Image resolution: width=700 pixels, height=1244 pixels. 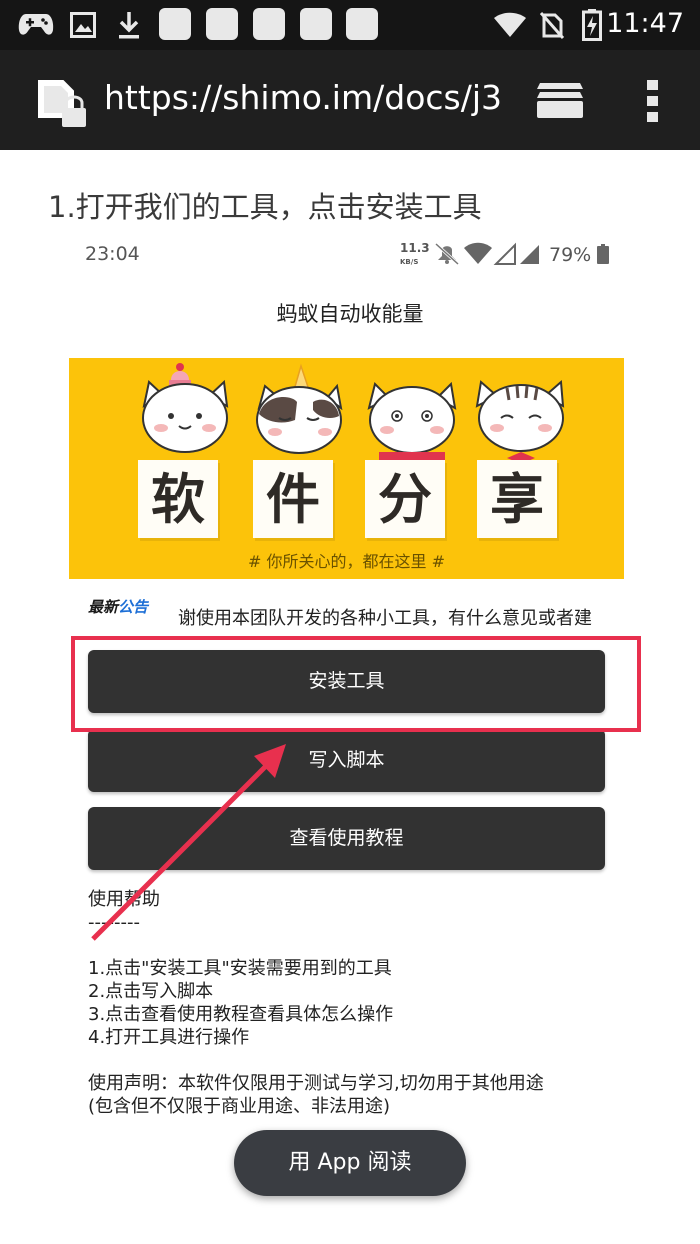 What do you see at coordinates (520, 421) in the screenshot?
I see `cat-with-bow` at bounding box center [520, 421].